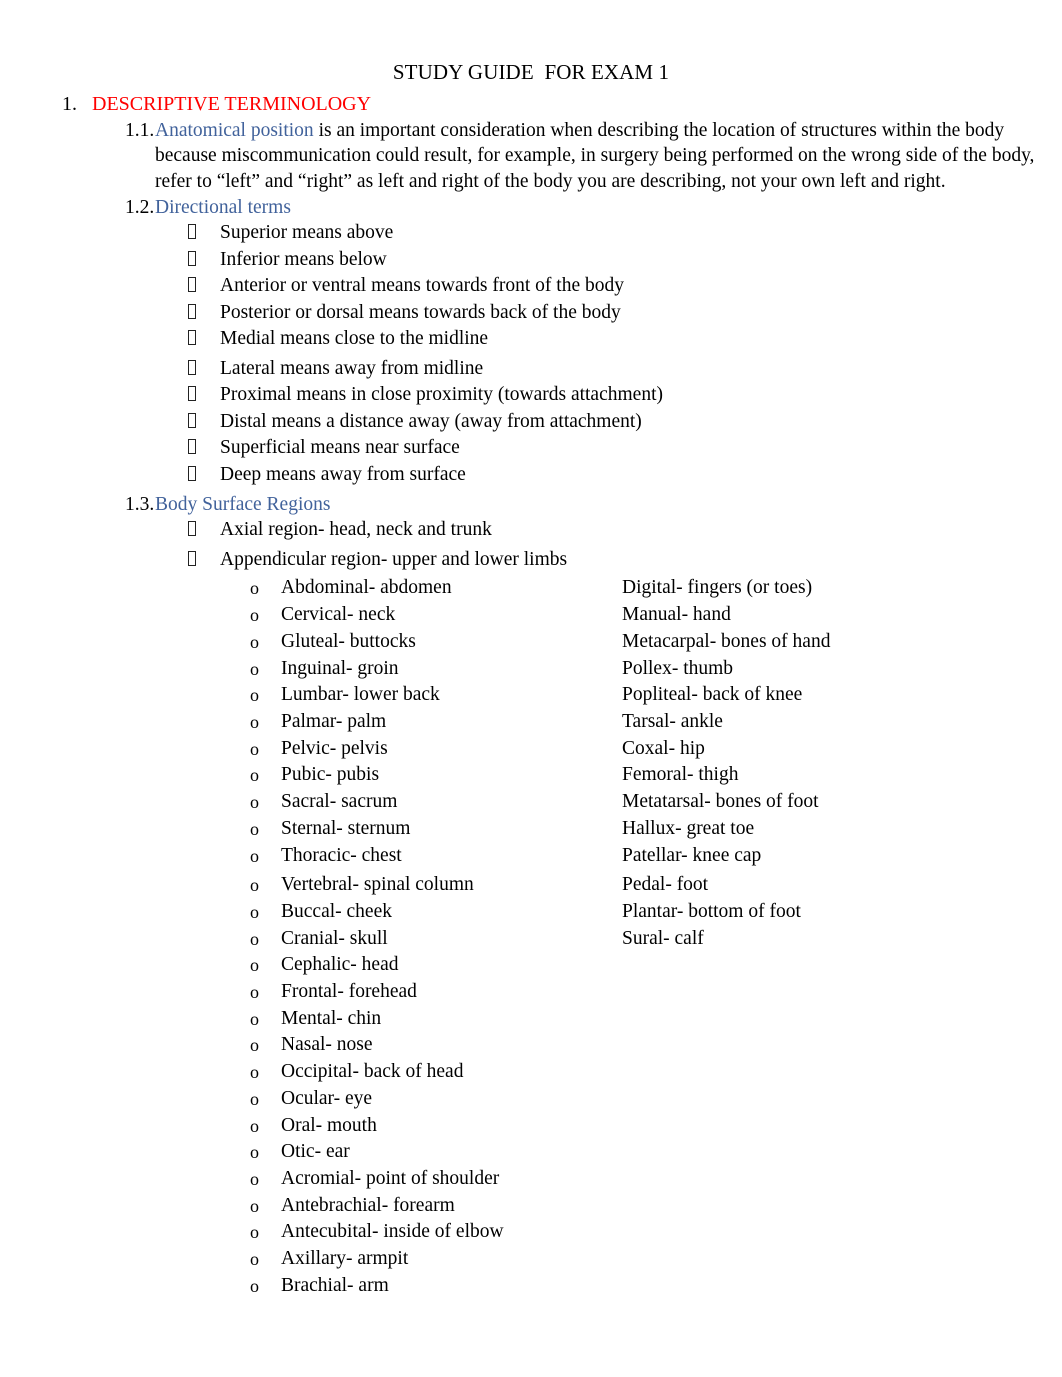  I want to click on list-item-label: Mental- chin, so click(331, 1018).